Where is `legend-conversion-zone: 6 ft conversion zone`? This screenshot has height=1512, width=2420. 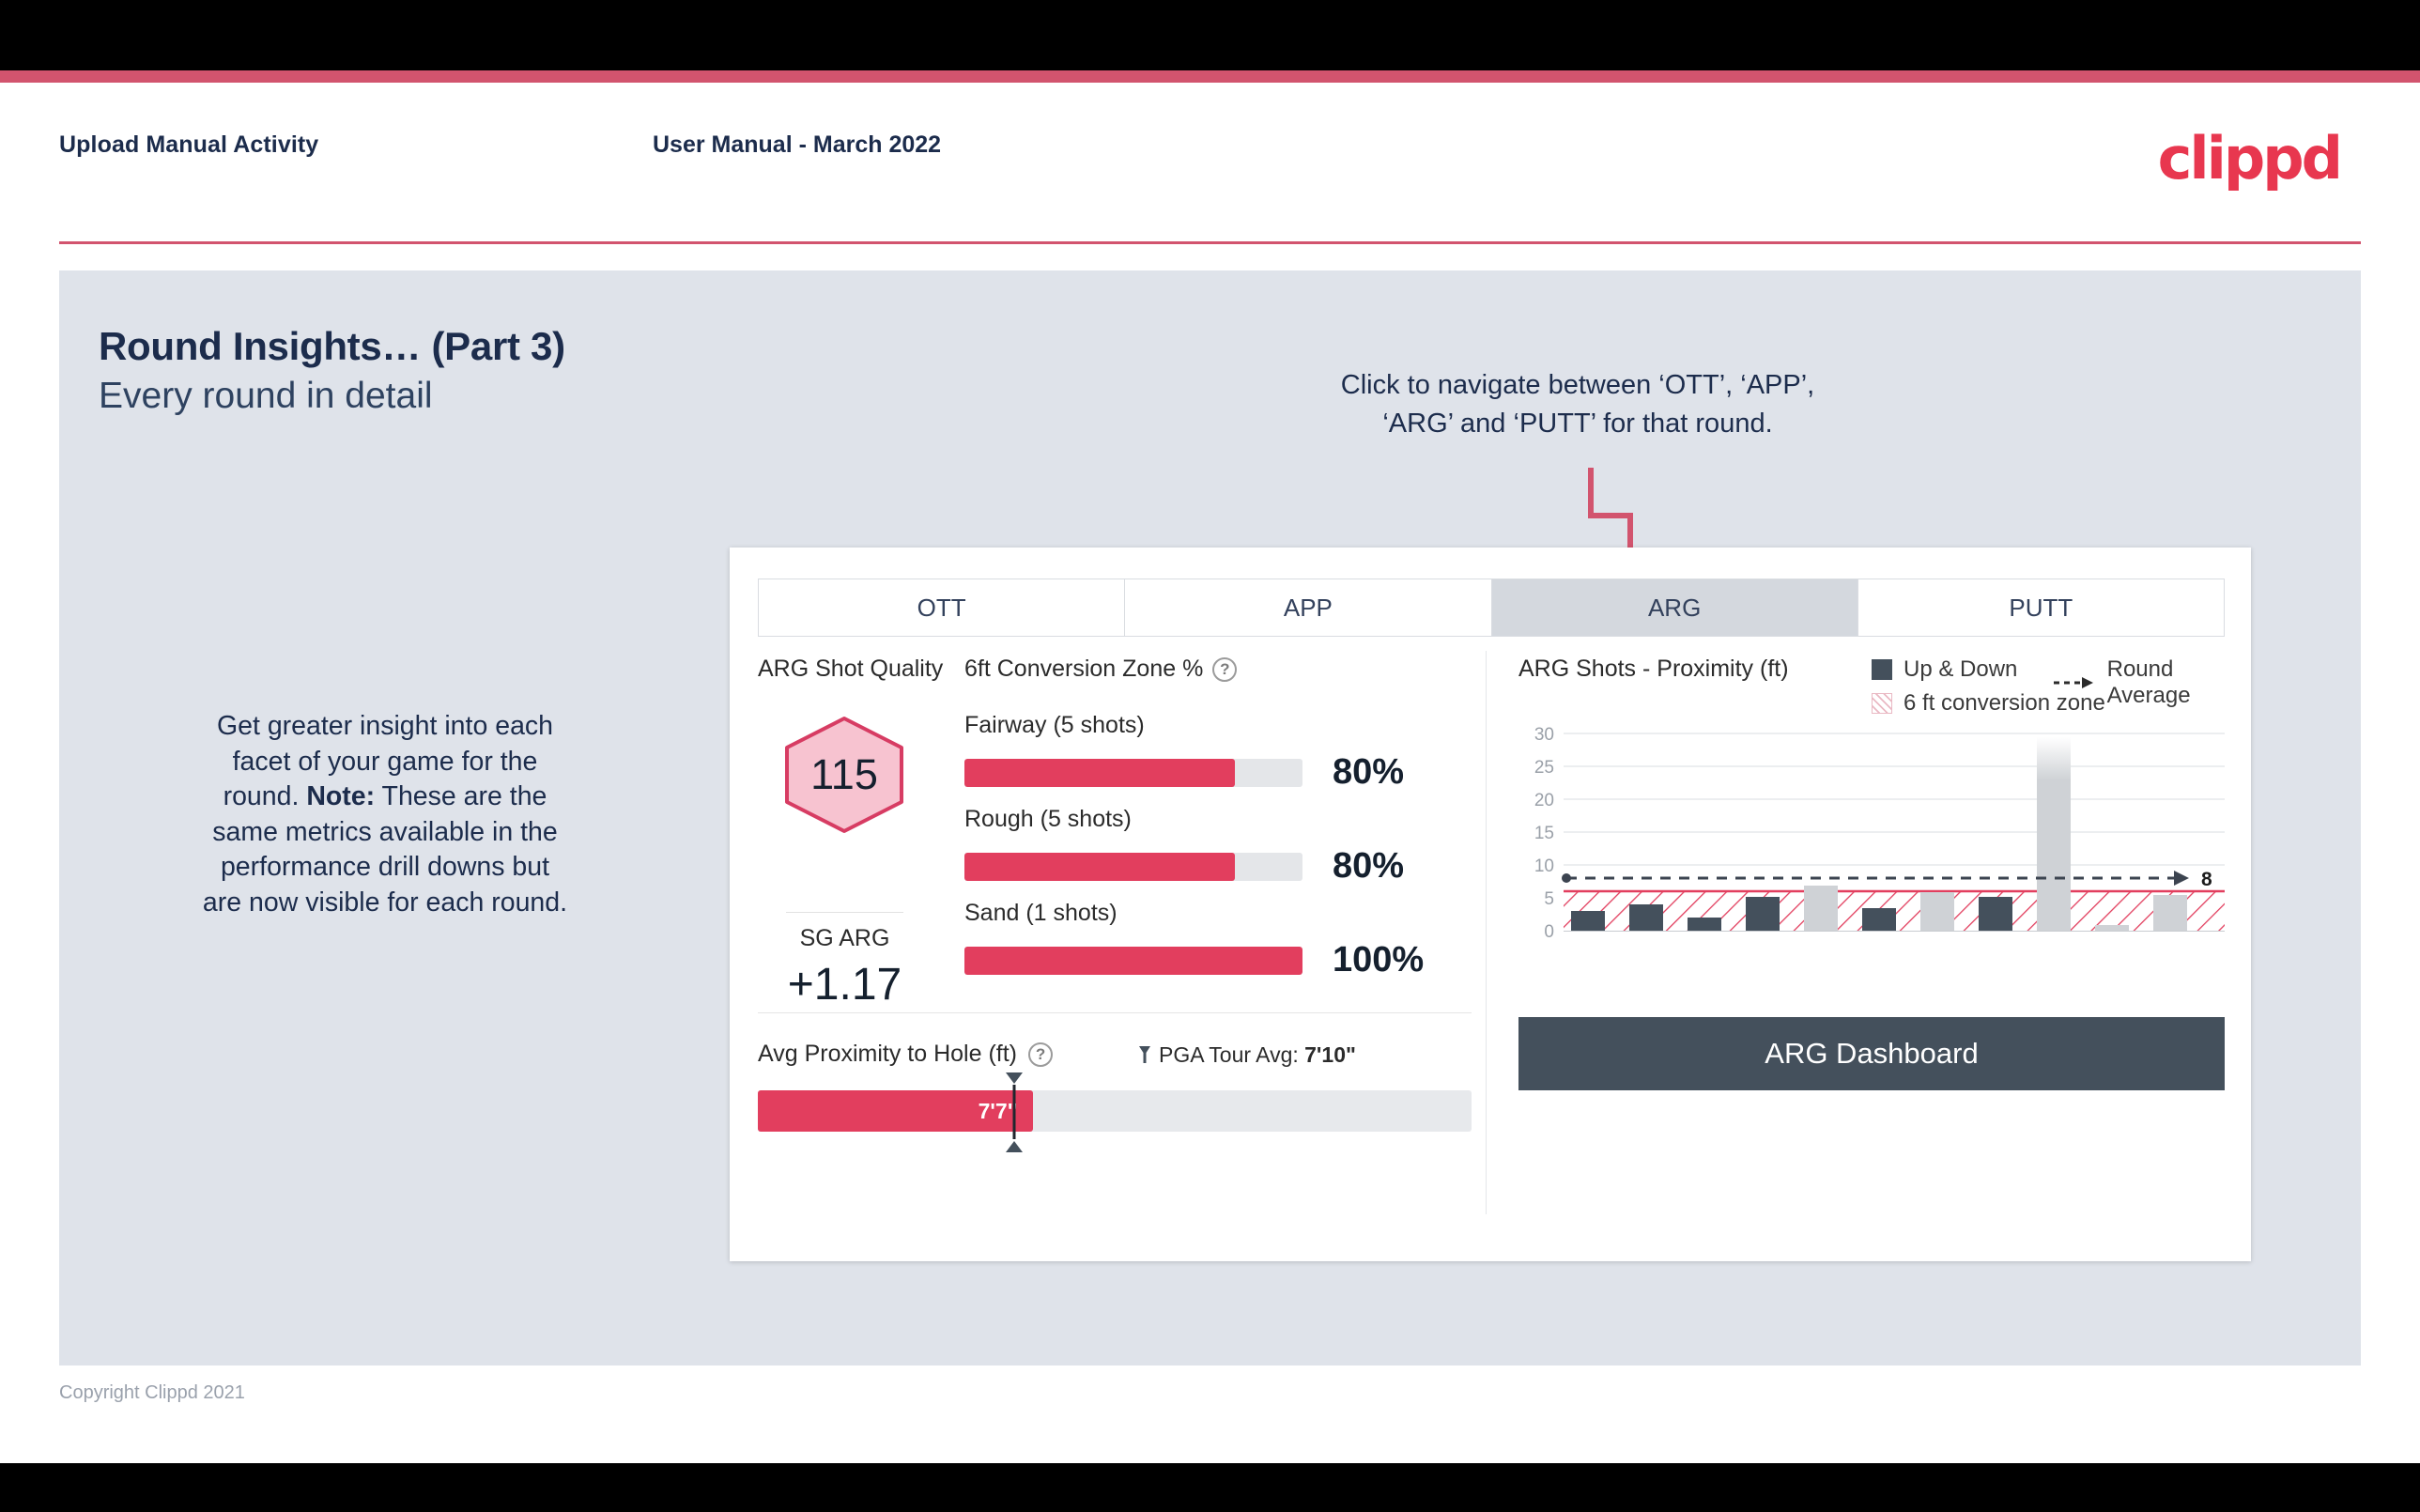 legend-conversion-zone: 6 ft conversion zone is located at coordinates (1989, 704).